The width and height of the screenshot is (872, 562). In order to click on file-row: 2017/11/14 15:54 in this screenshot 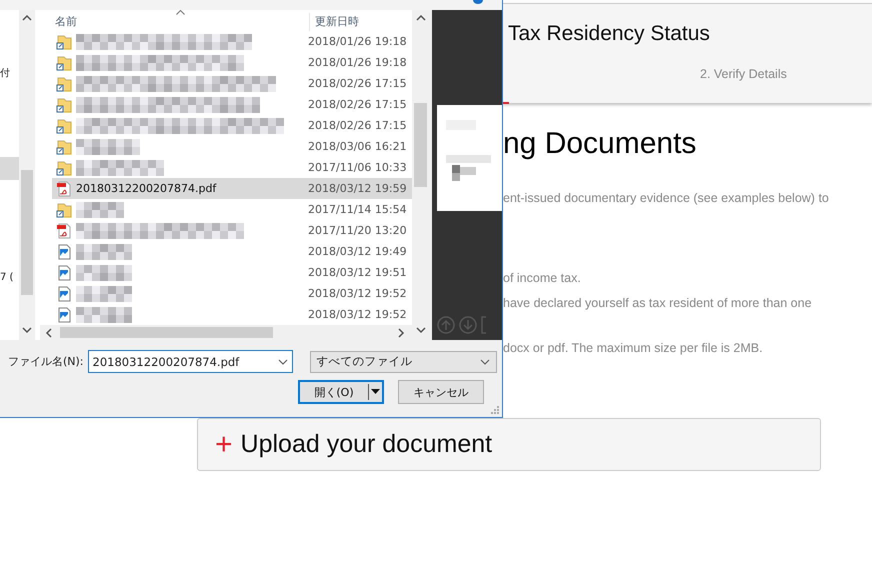, I will do `click(232, 209)`.